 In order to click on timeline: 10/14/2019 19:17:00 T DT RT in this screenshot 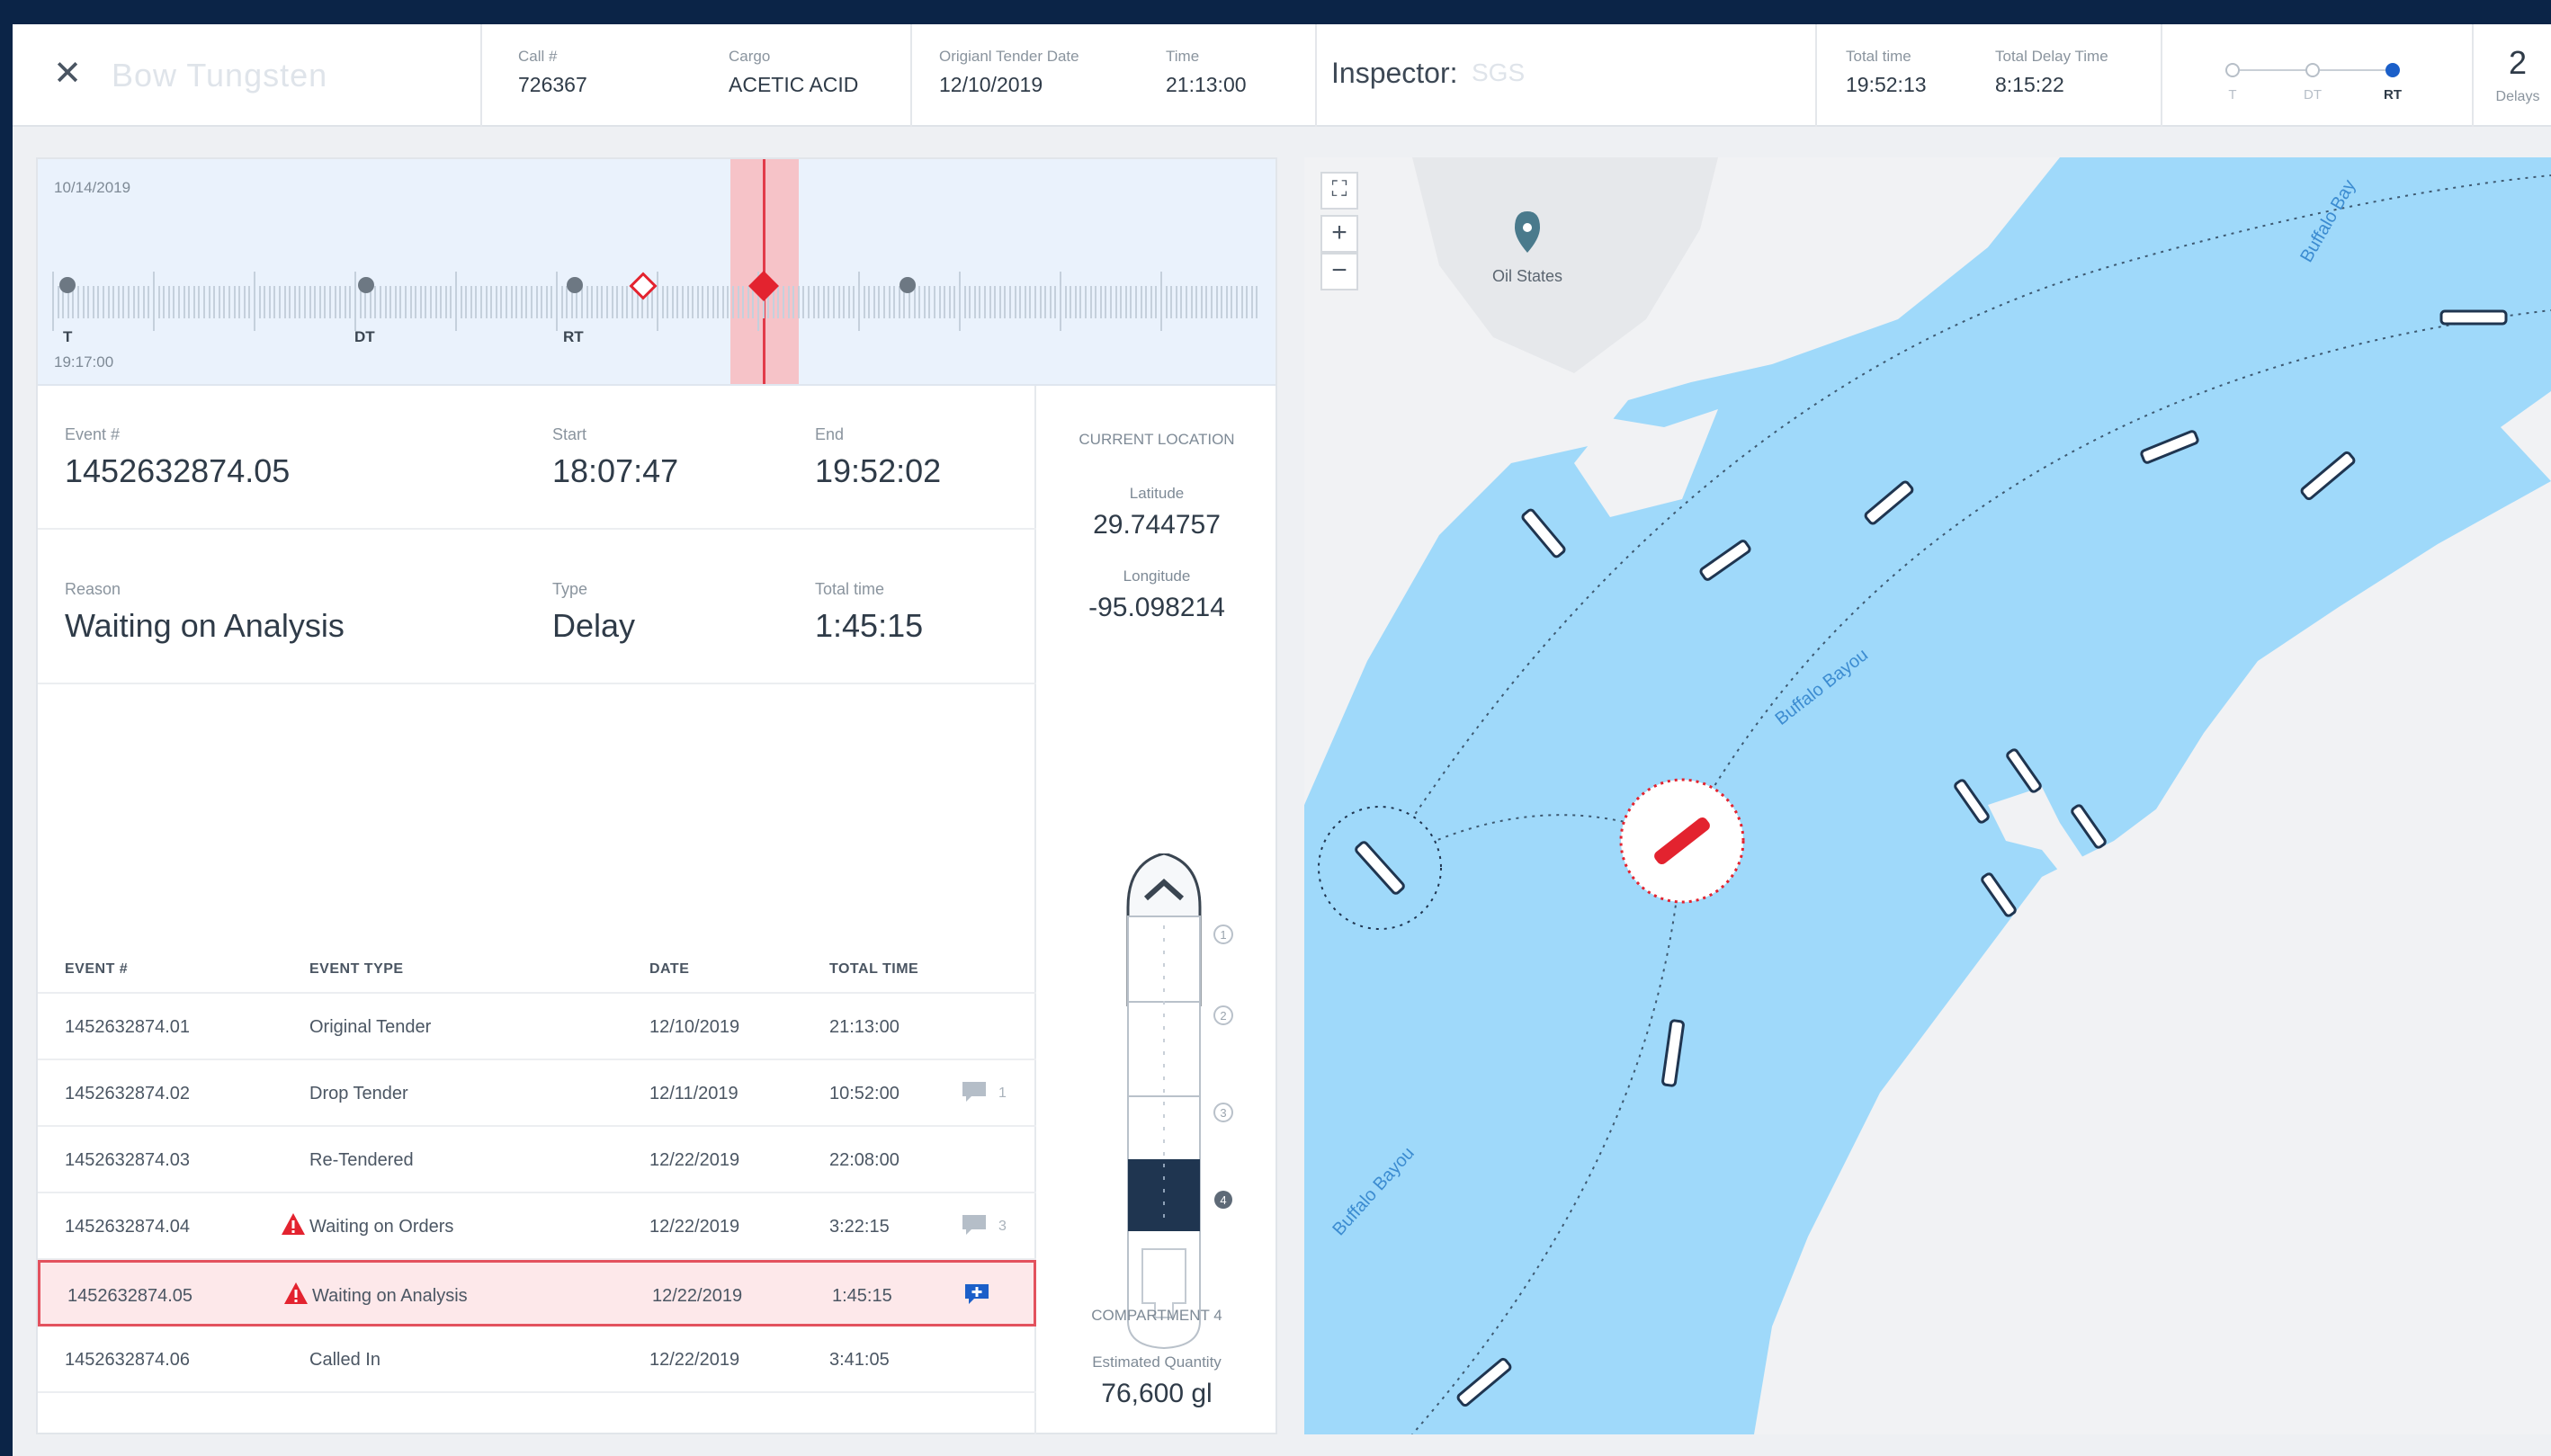, I will do `click(657, 273)`.